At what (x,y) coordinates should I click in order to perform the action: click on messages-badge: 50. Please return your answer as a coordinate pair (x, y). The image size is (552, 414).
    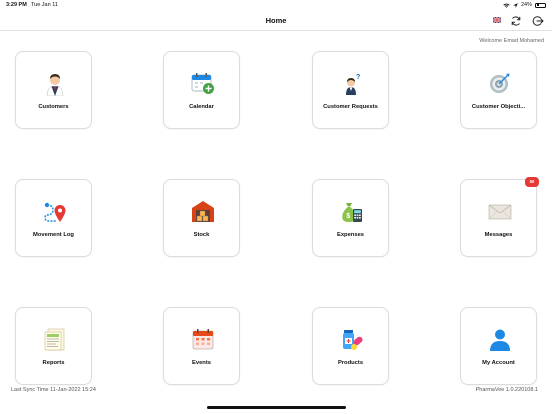
    Looking at the image, I should click on (532, 182).